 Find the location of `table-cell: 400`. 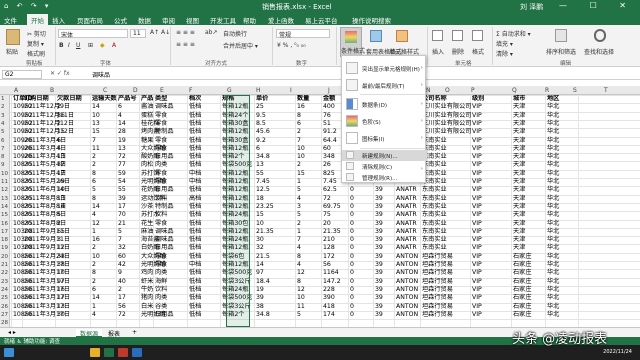

table-cell: 400 is located at coordinates (329, 107).